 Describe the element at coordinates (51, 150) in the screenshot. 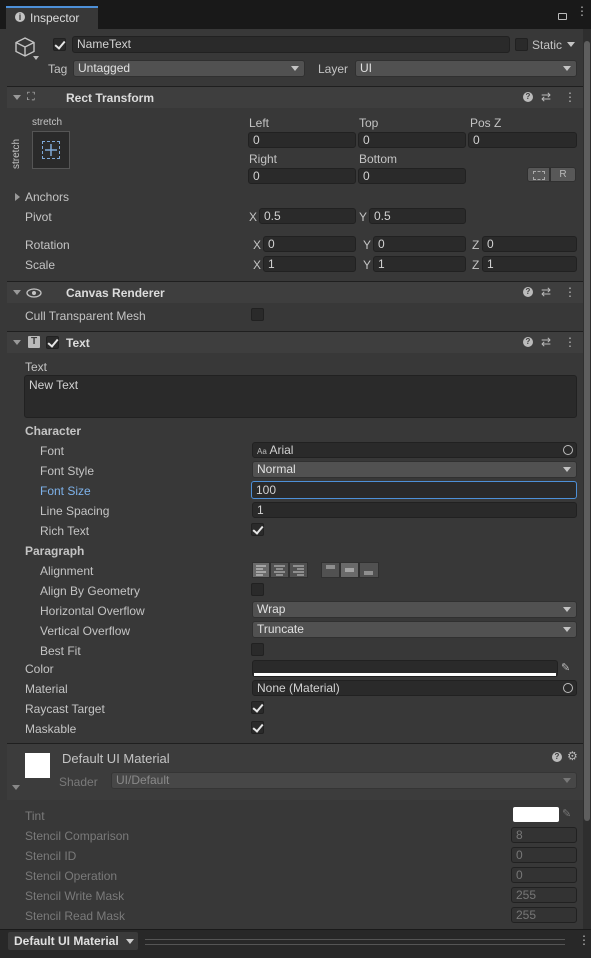

I see `anchor-preset-button` at that location.